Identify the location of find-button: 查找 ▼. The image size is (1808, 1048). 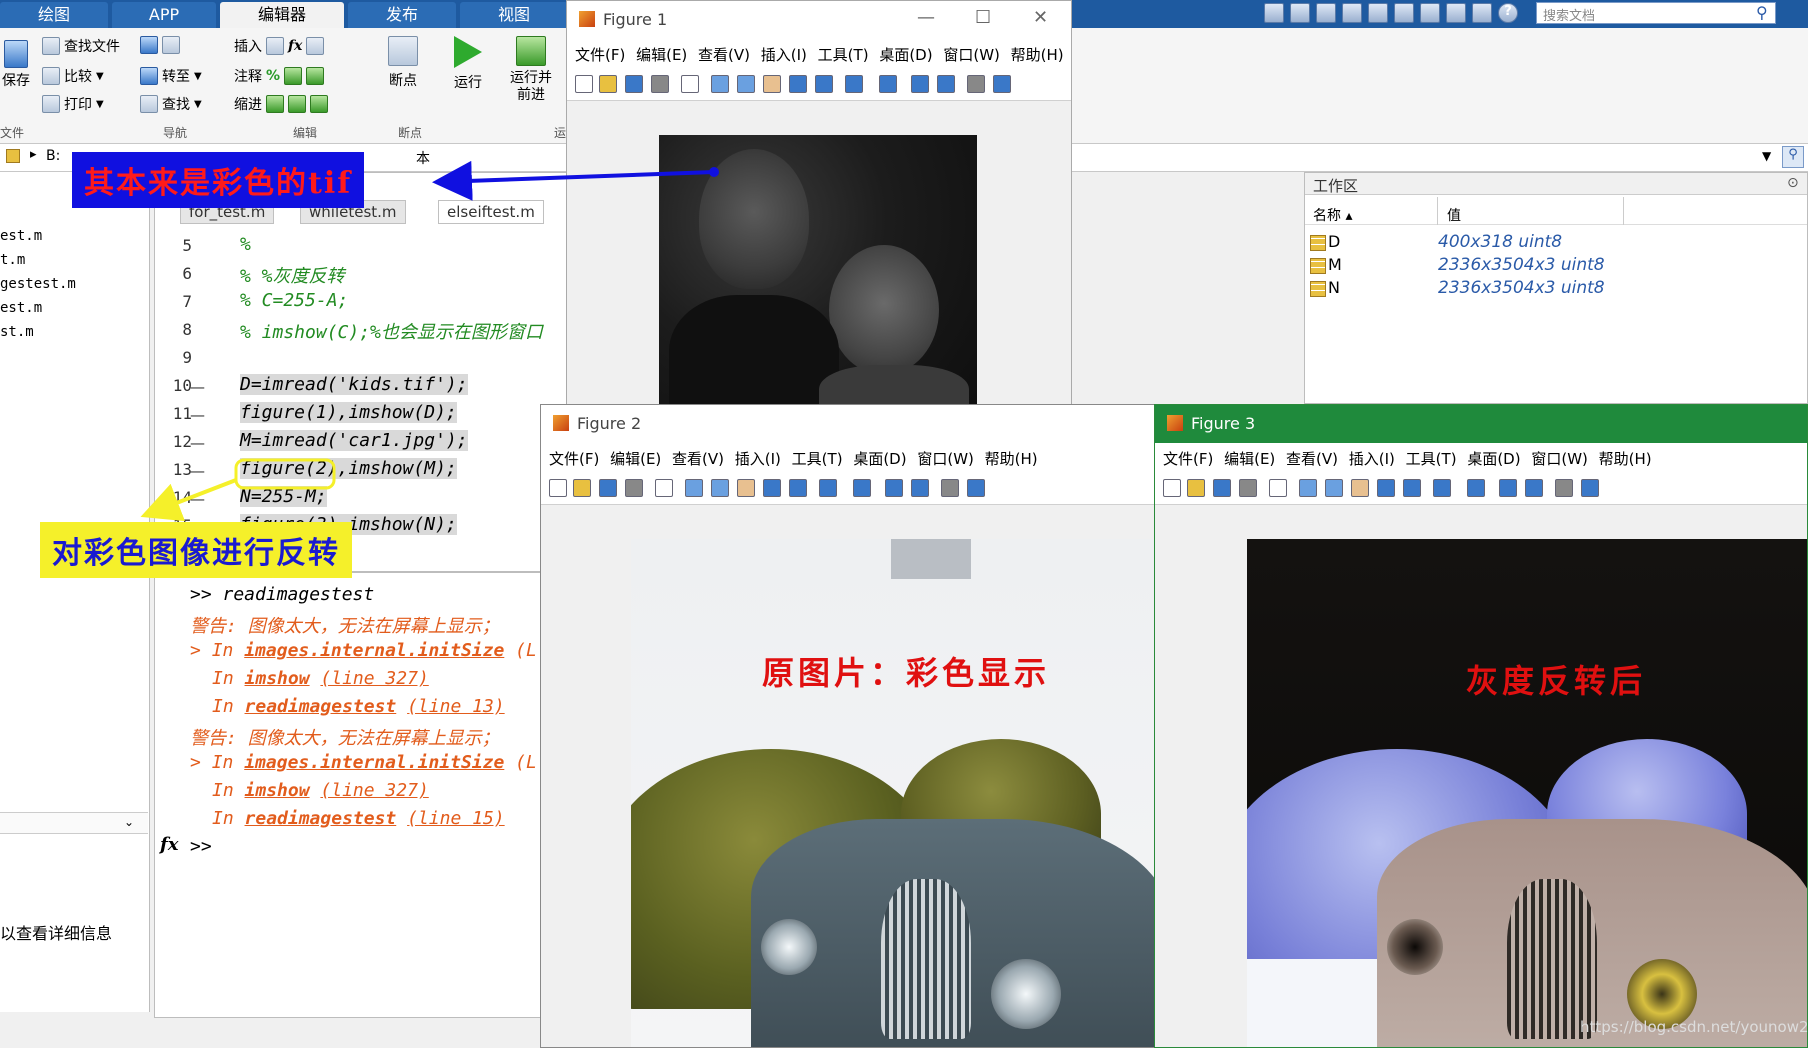
(171, 104).